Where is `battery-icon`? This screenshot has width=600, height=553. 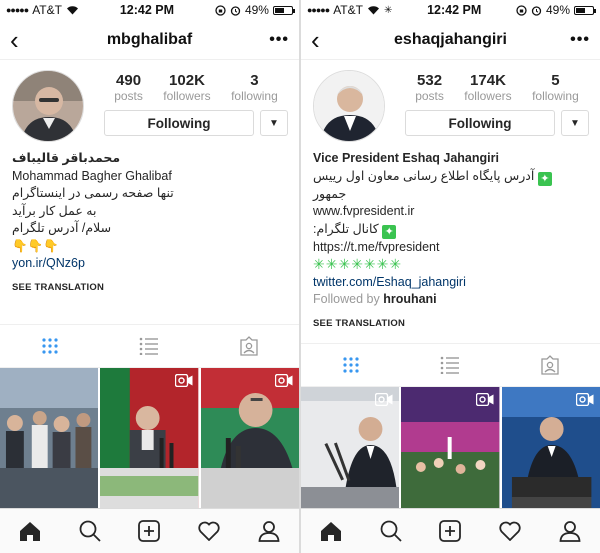 battery-icon is located at coordinates (585, 10).